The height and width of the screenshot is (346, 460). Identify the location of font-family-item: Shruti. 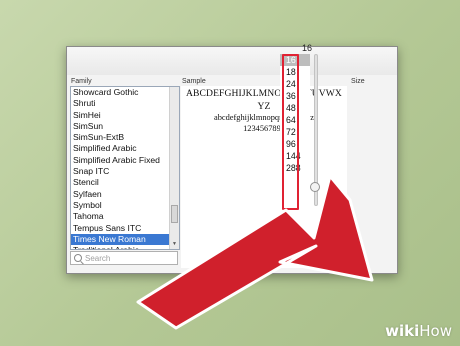
(125, 103).